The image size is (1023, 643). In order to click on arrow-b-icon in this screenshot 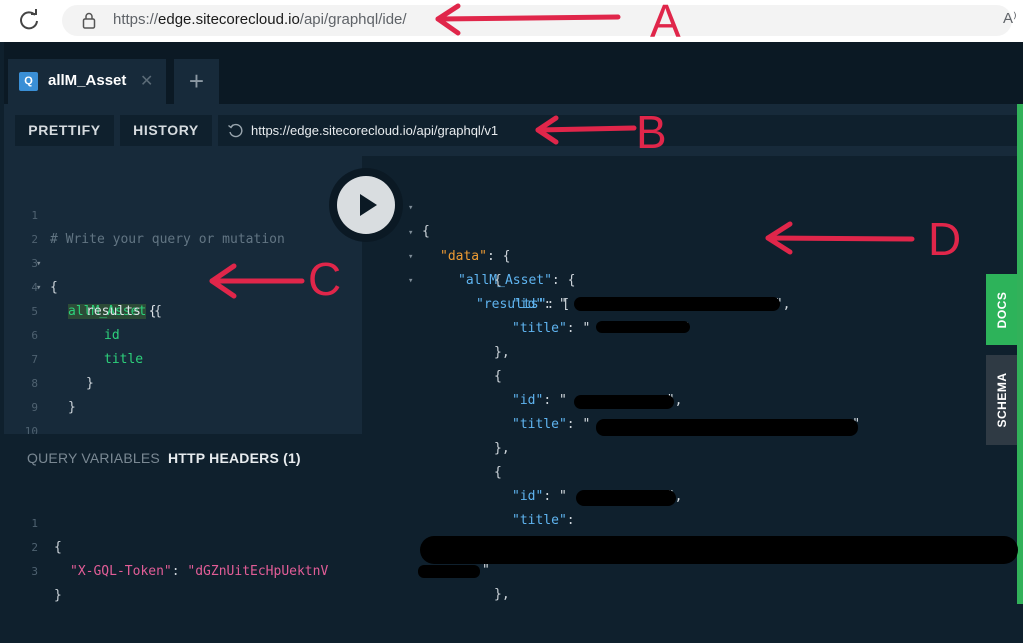, I will do `click(586, 129)`.